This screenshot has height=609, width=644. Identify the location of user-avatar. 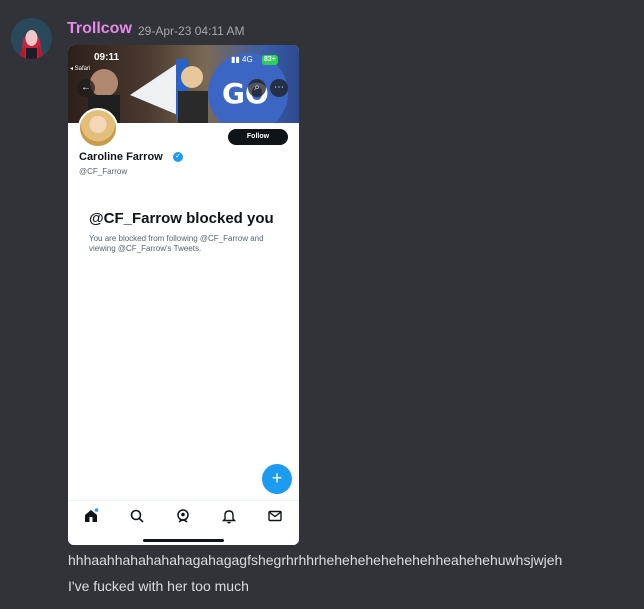
(31, 38).